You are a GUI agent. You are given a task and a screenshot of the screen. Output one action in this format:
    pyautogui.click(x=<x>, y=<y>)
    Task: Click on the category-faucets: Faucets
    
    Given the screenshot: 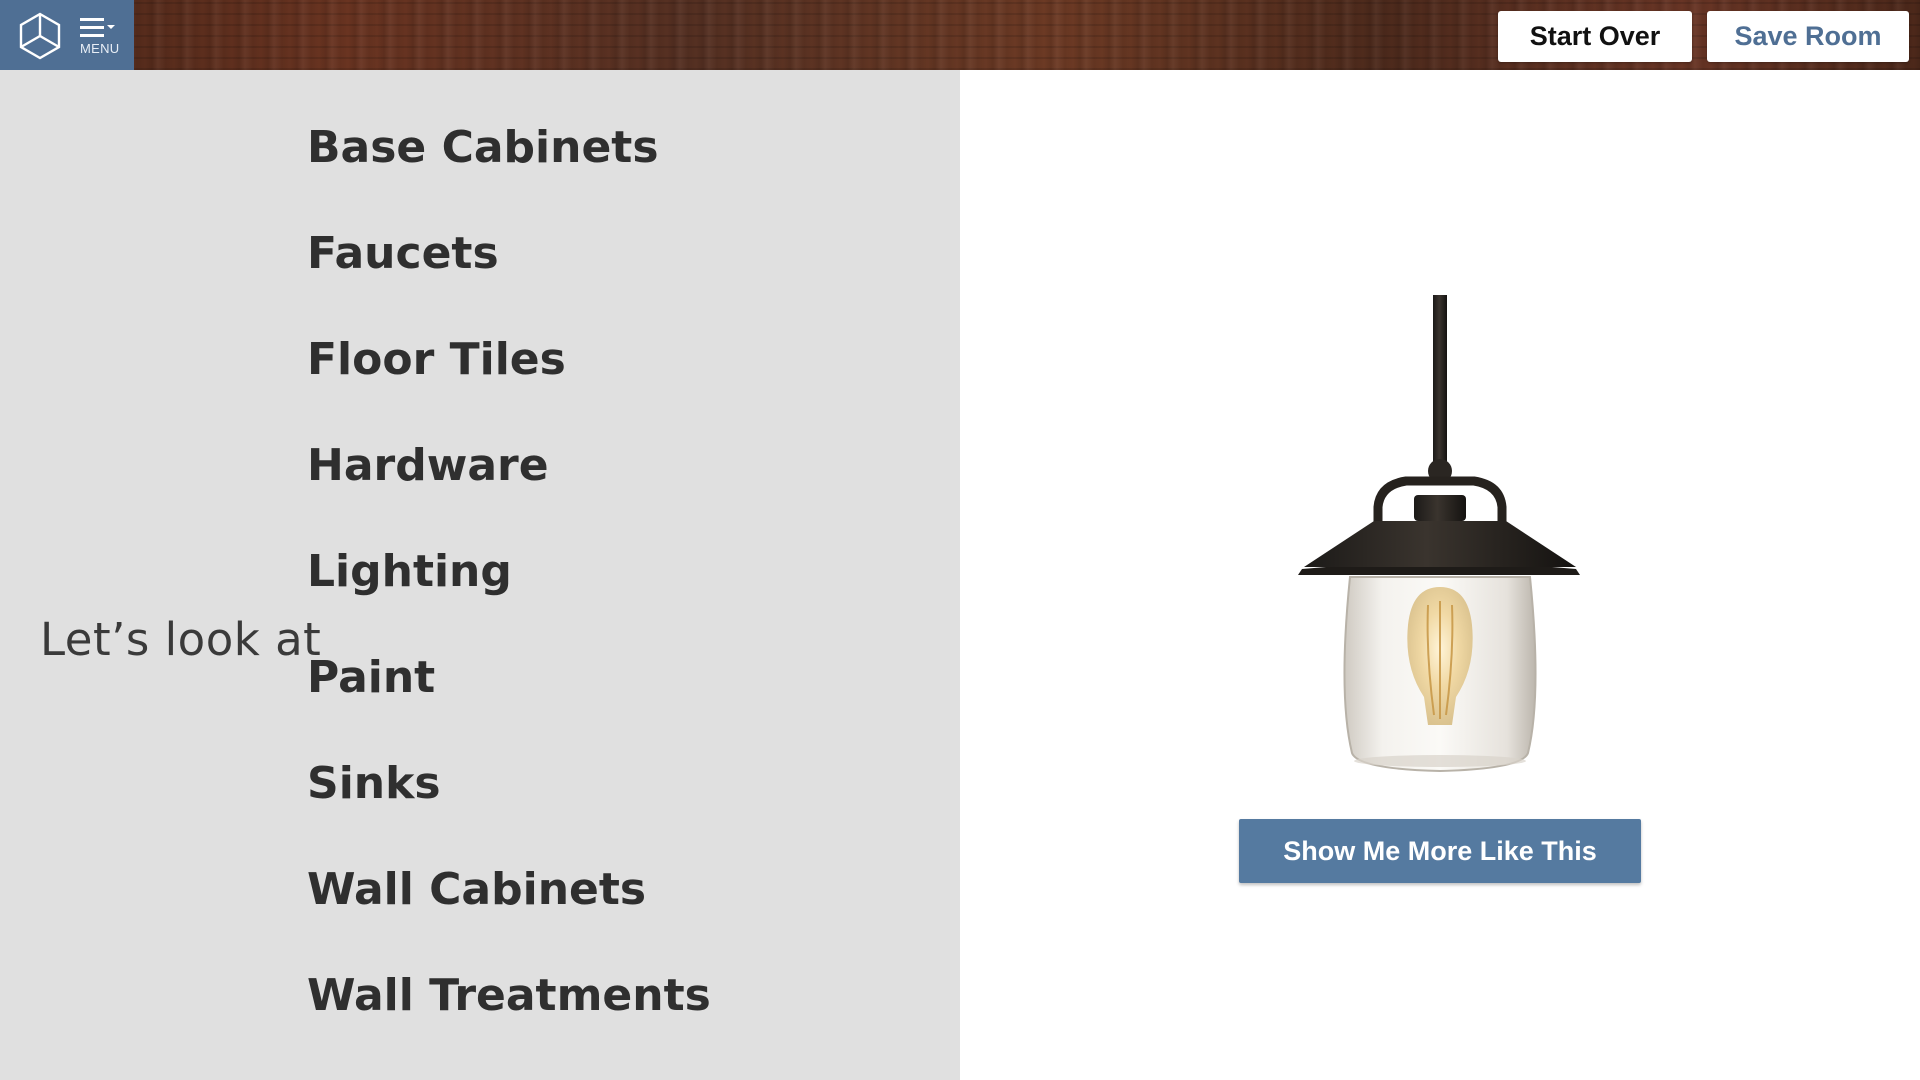 What is the action you would take?
    pyautogui.click(x=403, y=253)
    